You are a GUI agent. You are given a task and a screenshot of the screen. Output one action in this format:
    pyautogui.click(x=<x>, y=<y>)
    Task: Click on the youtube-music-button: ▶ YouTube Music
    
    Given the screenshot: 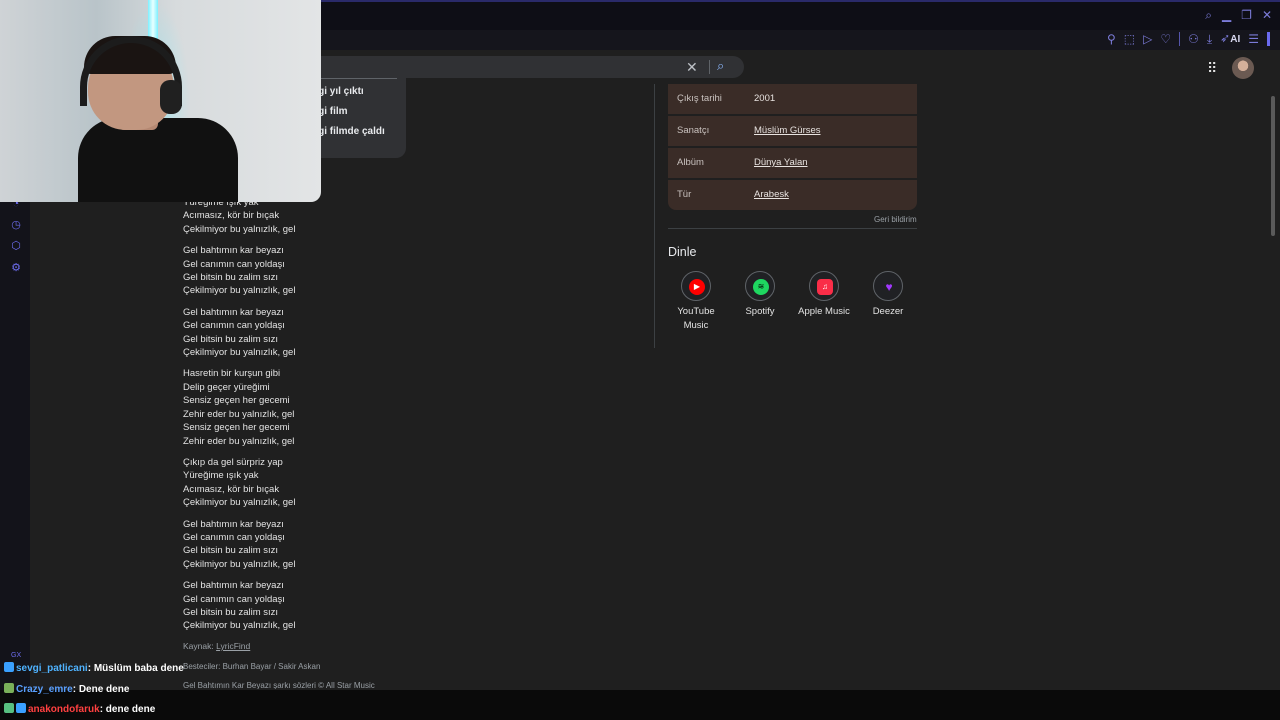 What is the action you would take?
    pyautogui.click(x=696, y=302)
    